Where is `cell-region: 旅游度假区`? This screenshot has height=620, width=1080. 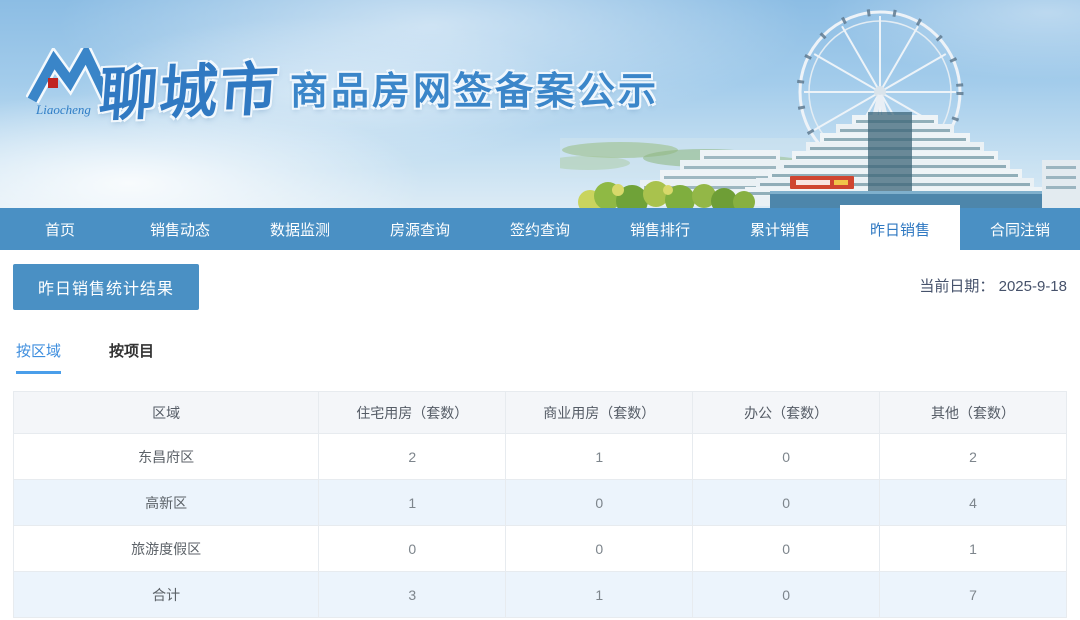
cell-region: 旅游度假区 is located at coordinates (166, 548).